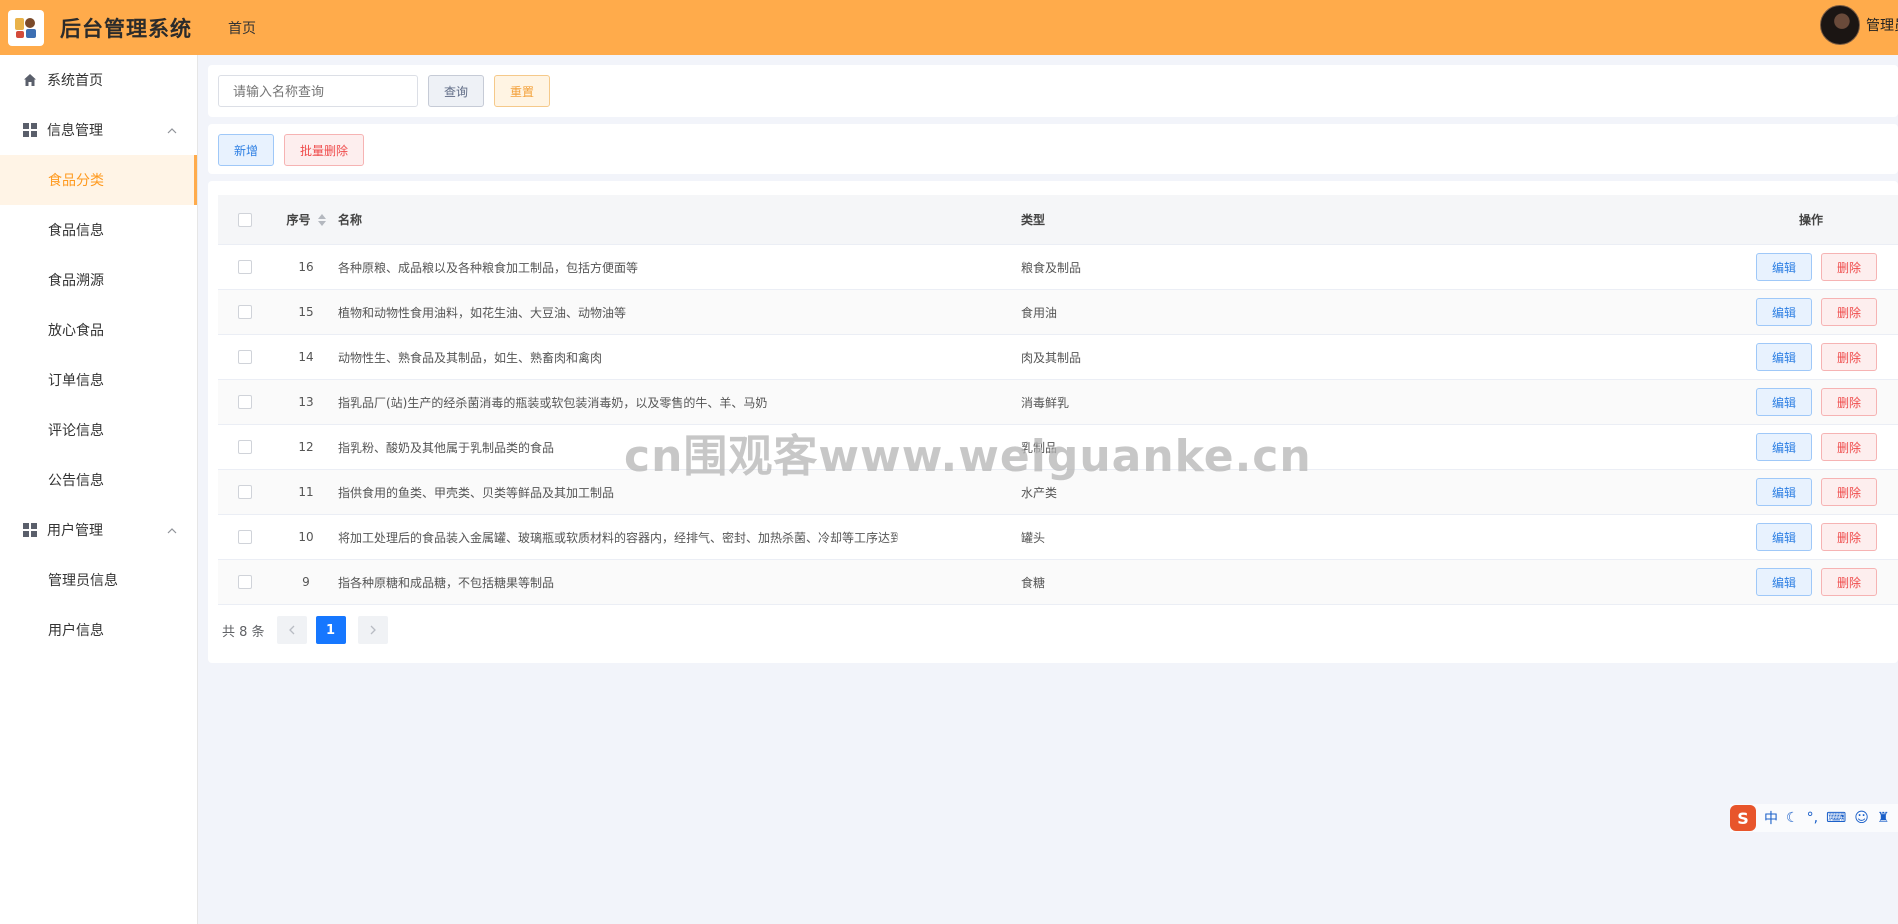 This screenshot has height=924, width=1898. I want to click on prev-page-button, so click(291, 630).